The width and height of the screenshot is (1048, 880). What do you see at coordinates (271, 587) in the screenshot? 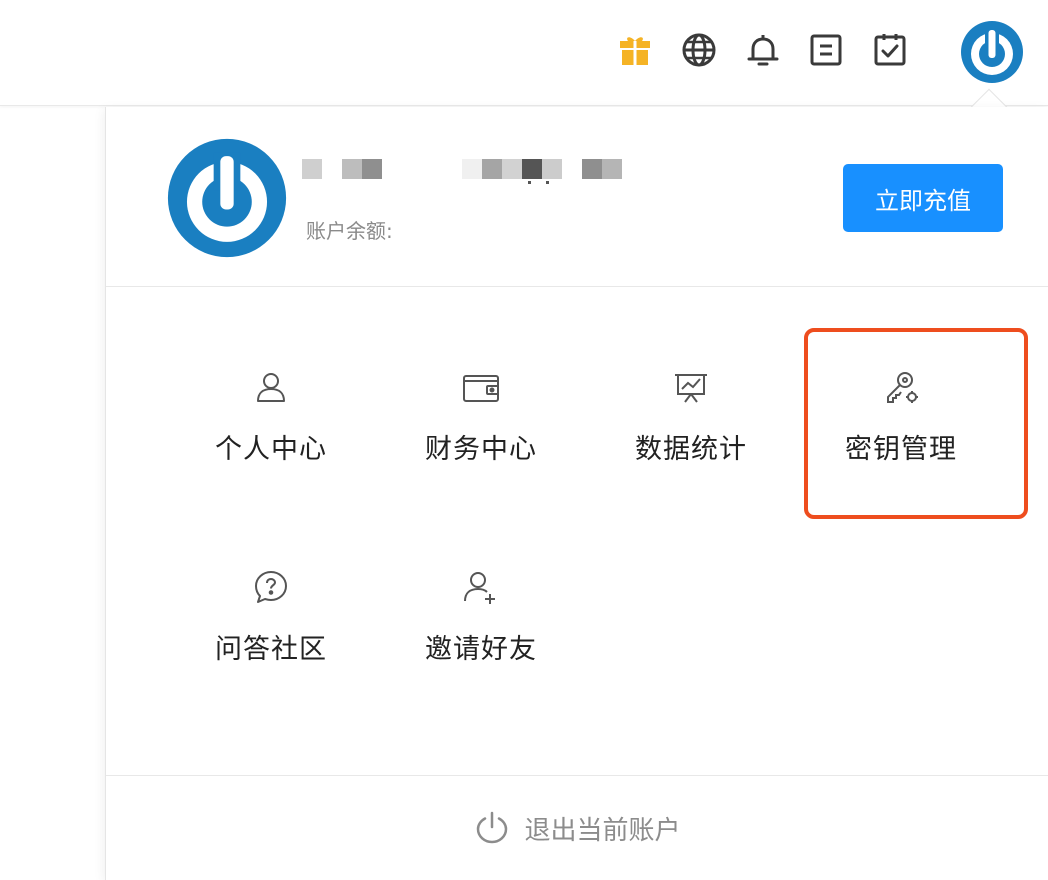
I see `question-bubble-icon` at bounding box center [271, 587].